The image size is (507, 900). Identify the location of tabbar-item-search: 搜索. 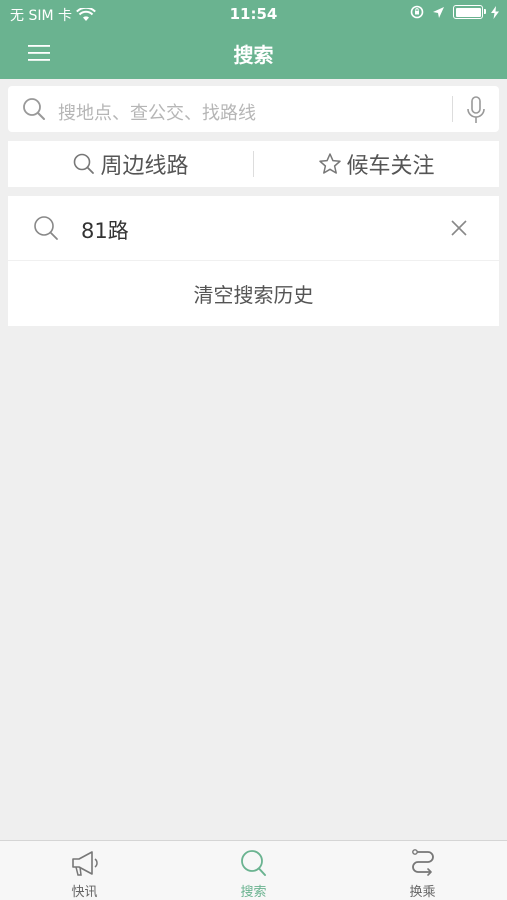
(253, 870).